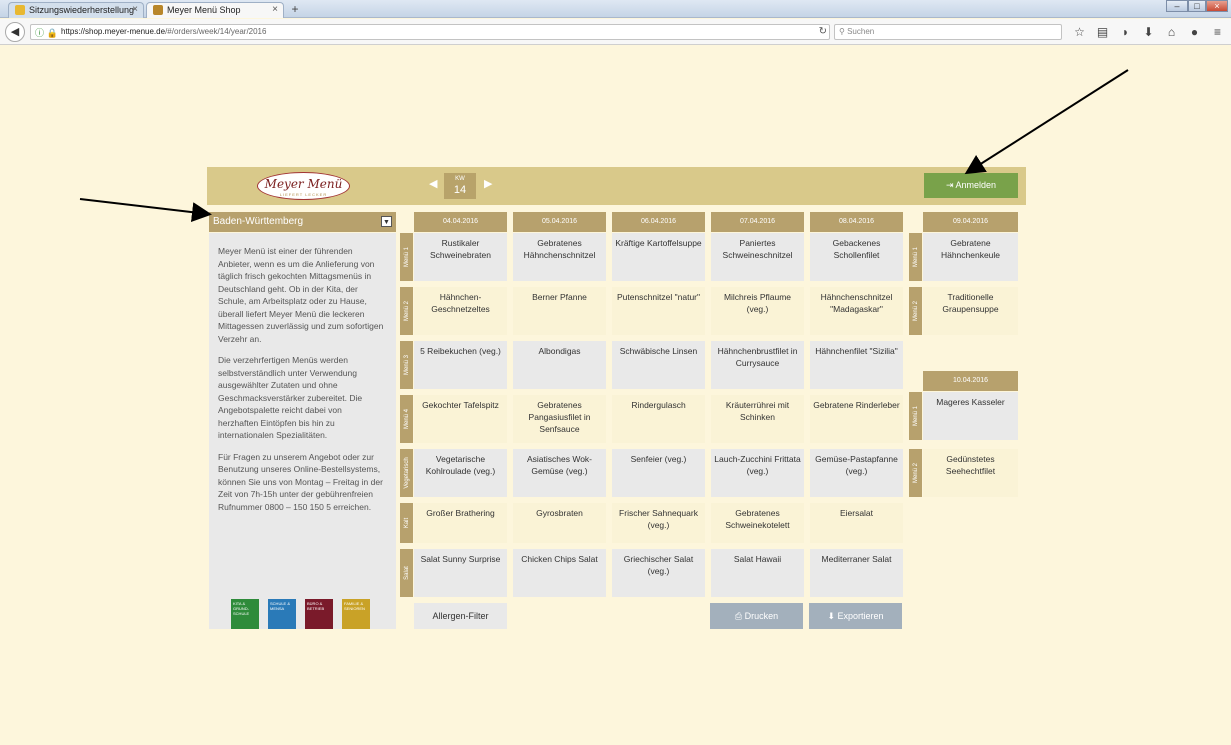  What do you see at coordinates (488, 183) in the screenshot?
I see `next-week-icon: ▶` at bounding box center [488, 183].